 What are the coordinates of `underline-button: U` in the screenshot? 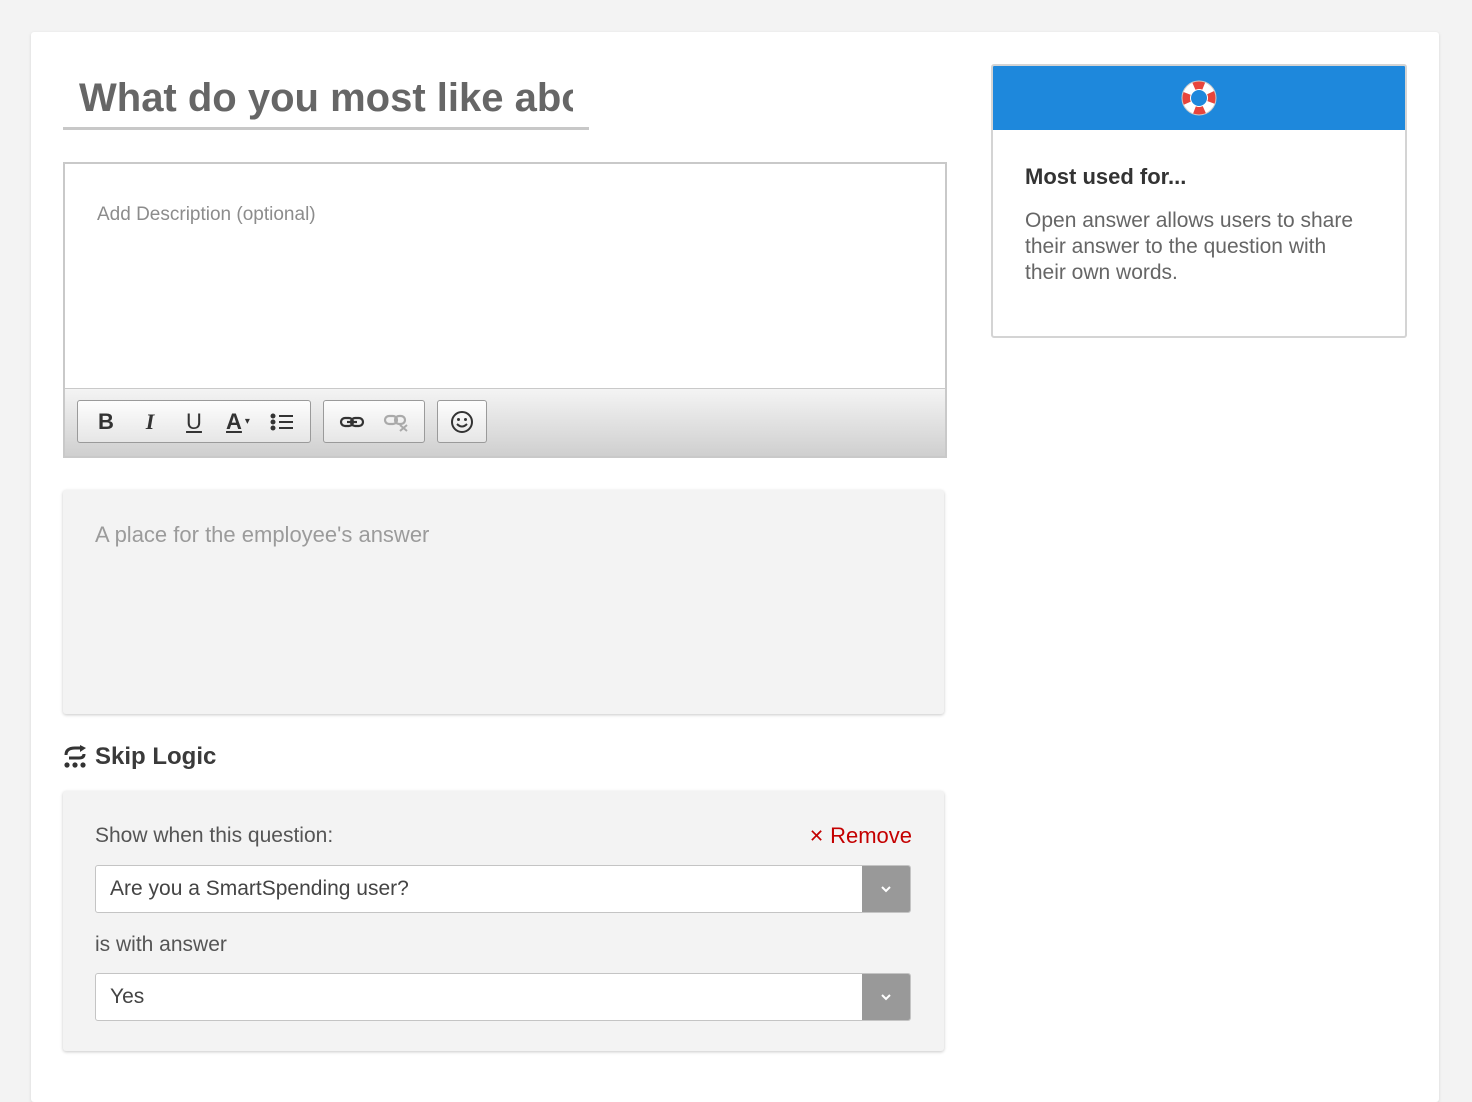 It's located at (194, 421).